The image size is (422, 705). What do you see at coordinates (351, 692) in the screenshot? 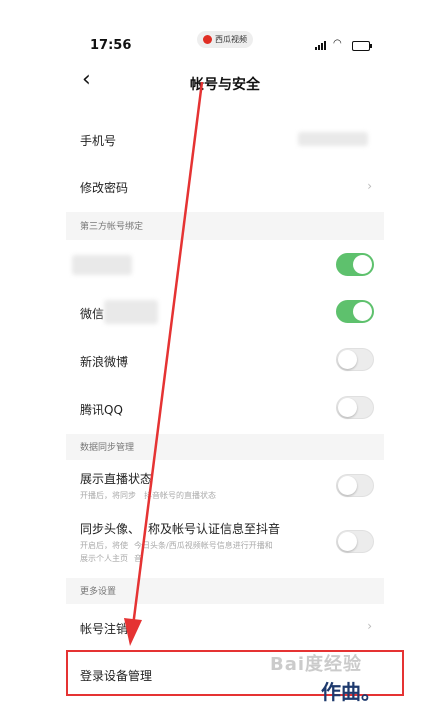
I see `overlay-corner-text: 作曲。` at bounding box center [351, 692].